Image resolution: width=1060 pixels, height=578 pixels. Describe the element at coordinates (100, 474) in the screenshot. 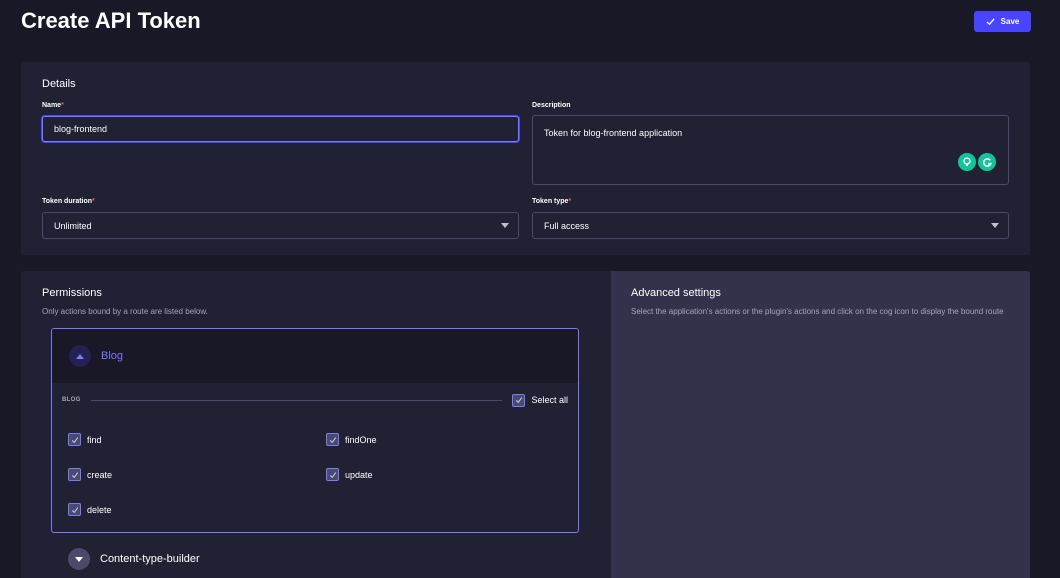

I see `permission-label: create` at that location.